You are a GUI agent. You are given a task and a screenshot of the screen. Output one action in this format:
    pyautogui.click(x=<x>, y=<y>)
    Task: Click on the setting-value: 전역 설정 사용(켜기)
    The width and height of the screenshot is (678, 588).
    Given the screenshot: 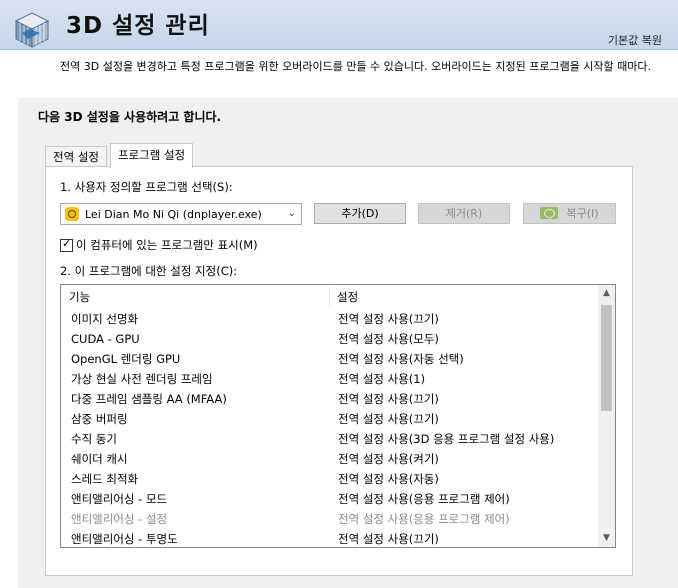 What is the action you would take?
    pyautogui.click(x=388, y=459)
    